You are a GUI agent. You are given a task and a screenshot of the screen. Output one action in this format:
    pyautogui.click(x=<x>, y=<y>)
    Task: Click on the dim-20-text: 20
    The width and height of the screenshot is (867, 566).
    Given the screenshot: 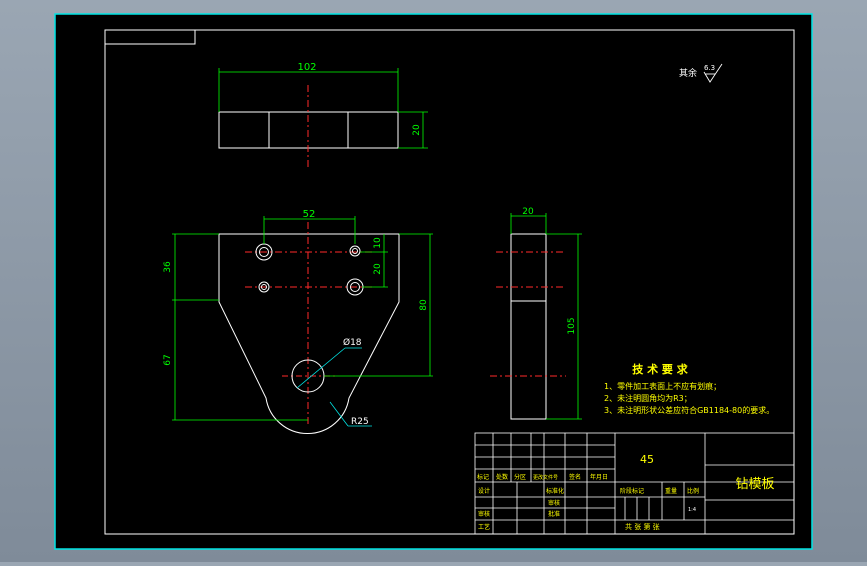 What is the action you would take?
    pyautogui.click(x=417, y=130)
    